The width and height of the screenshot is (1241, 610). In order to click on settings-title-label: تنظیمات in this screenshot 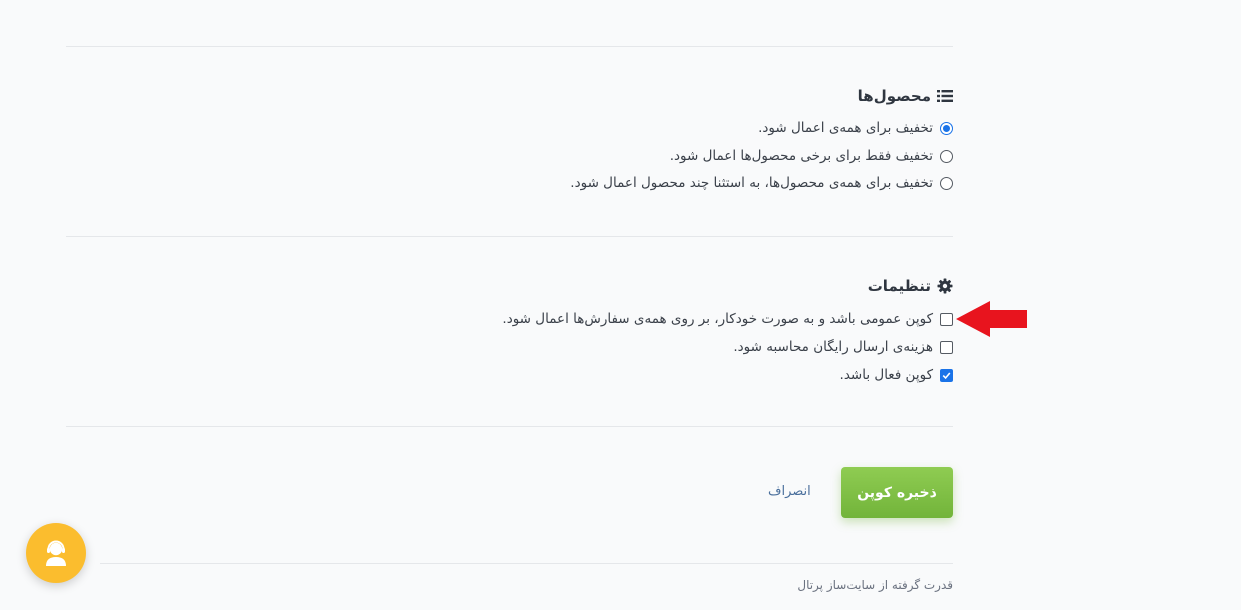, I will do `click(899, 286)`.